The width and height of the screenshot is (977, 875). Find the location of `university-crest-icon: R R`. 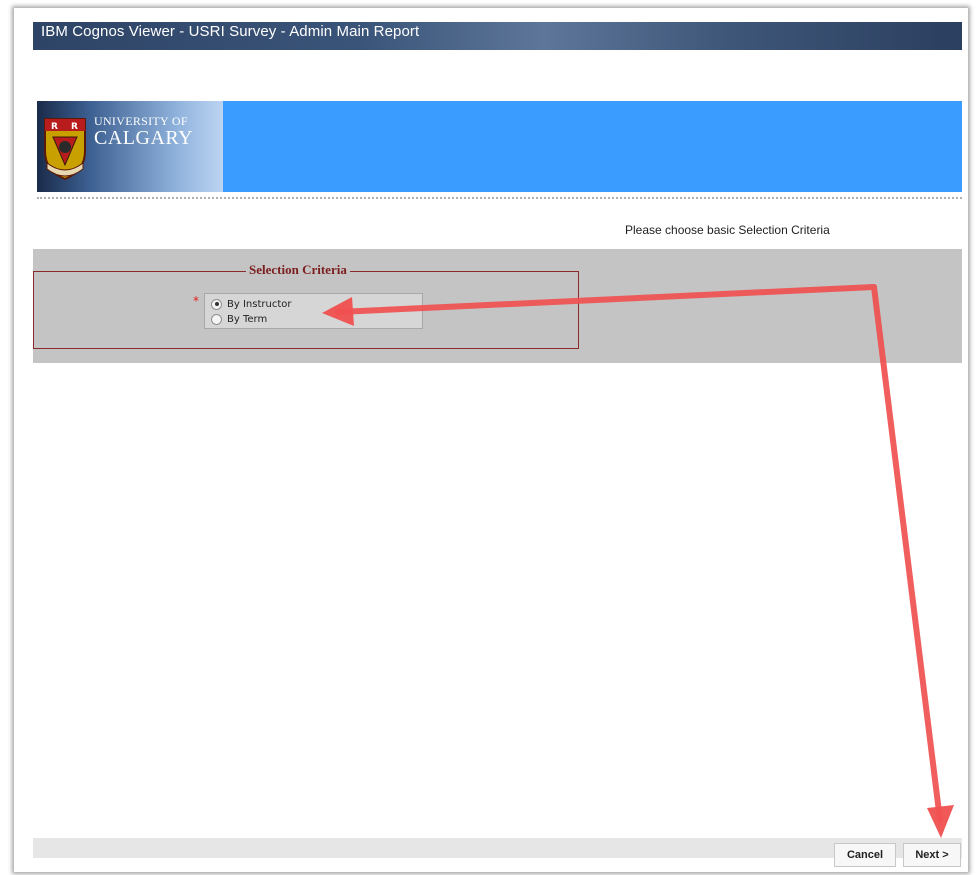

university-crest-icon: R R is located at coordinates (65, 149).